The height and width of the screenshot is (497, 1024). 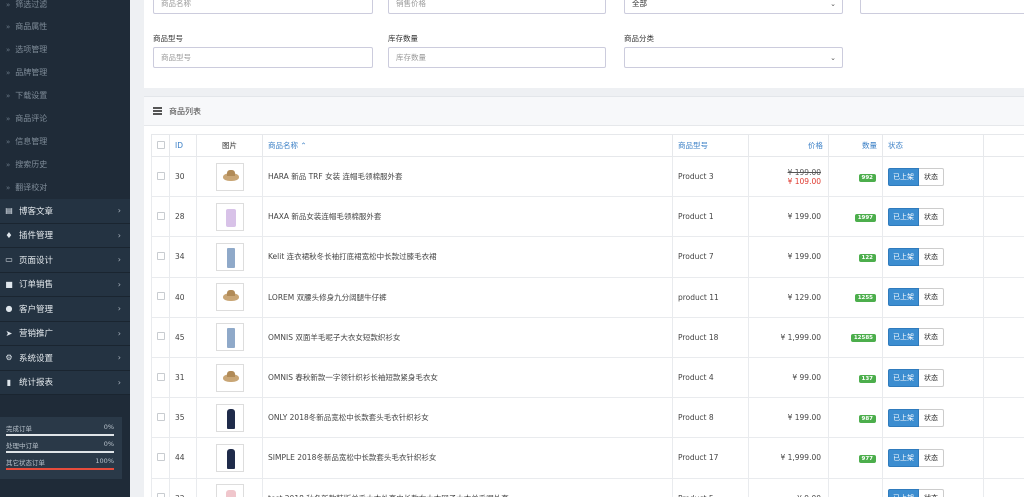 I want to click on col-model: 商品型号, so click(x=710, y=145).